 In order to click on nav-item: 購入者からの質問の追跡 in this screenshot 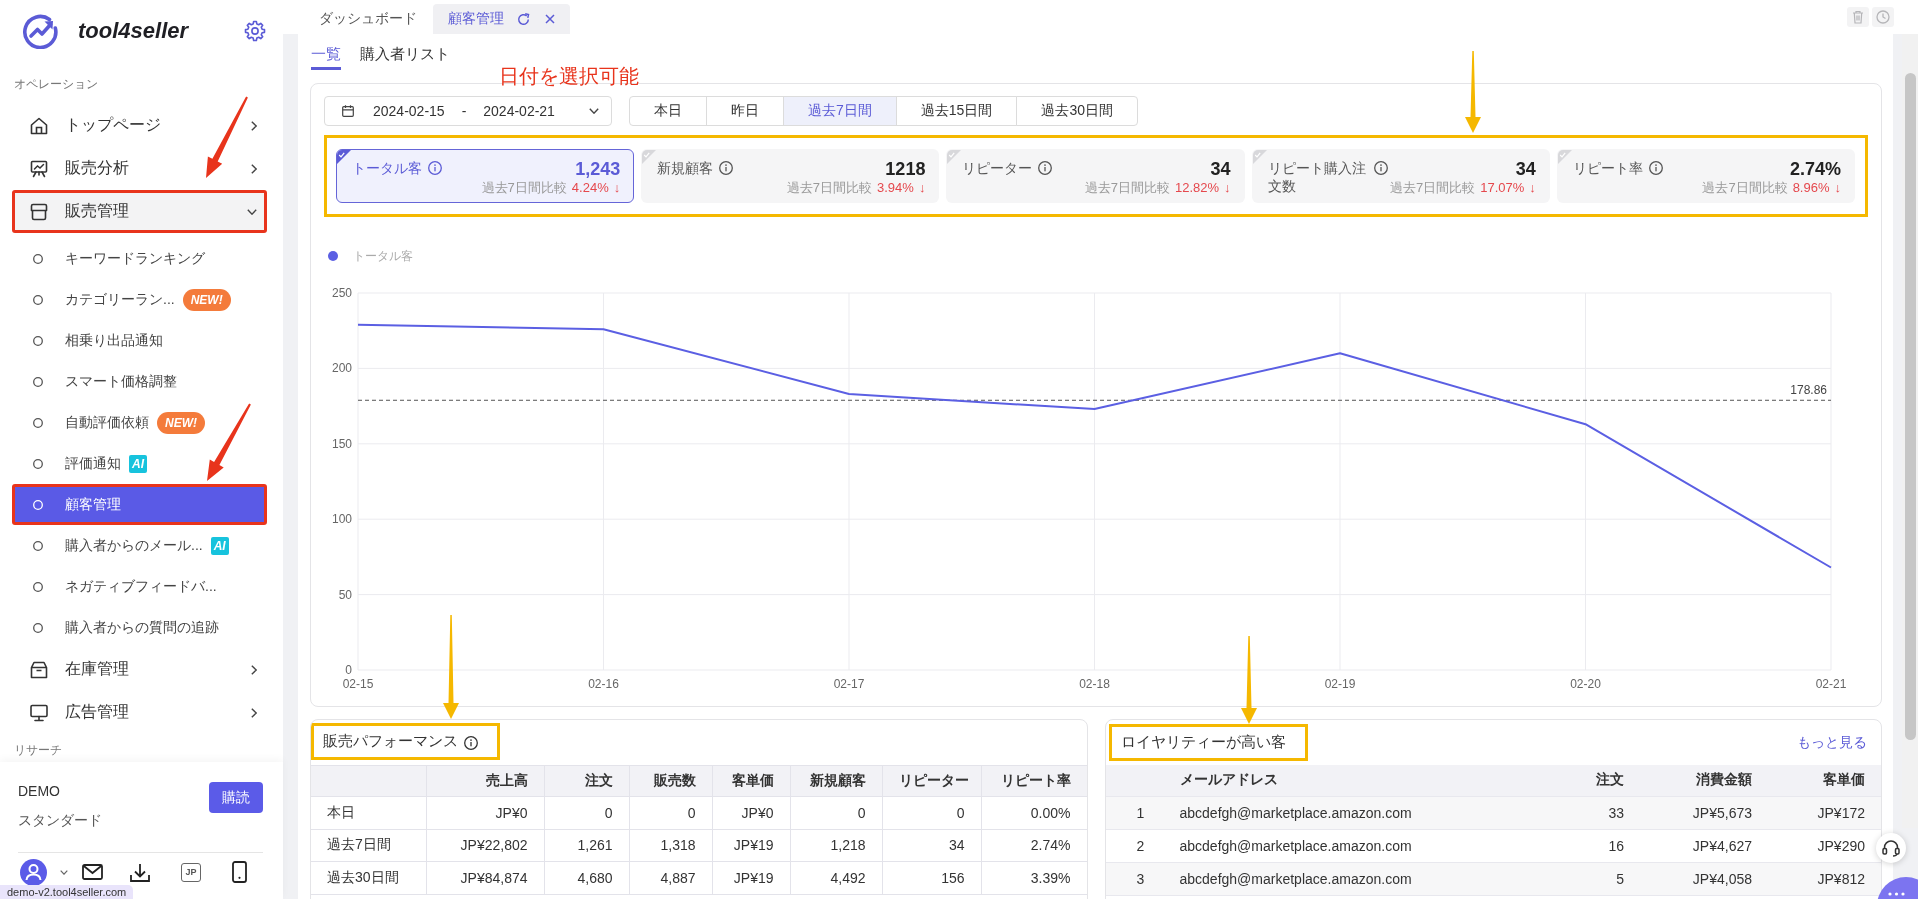, I will do `click(139, 627)`.